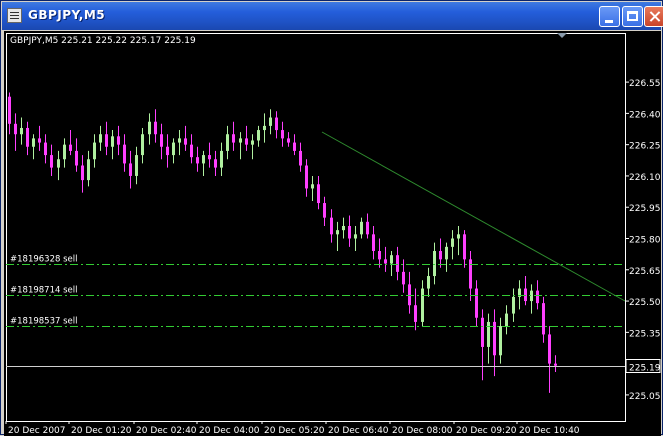  Describe the element at coordinates (645, 241) in the screenshot. I see `y-tick-label: 225.80` at that location.